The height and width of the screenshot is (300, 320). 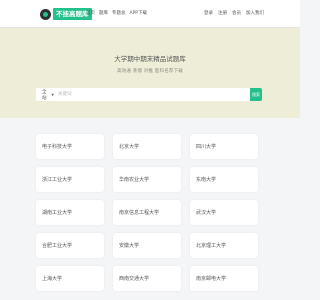 I want to click on logo-icon, so click(x=45, y=14).